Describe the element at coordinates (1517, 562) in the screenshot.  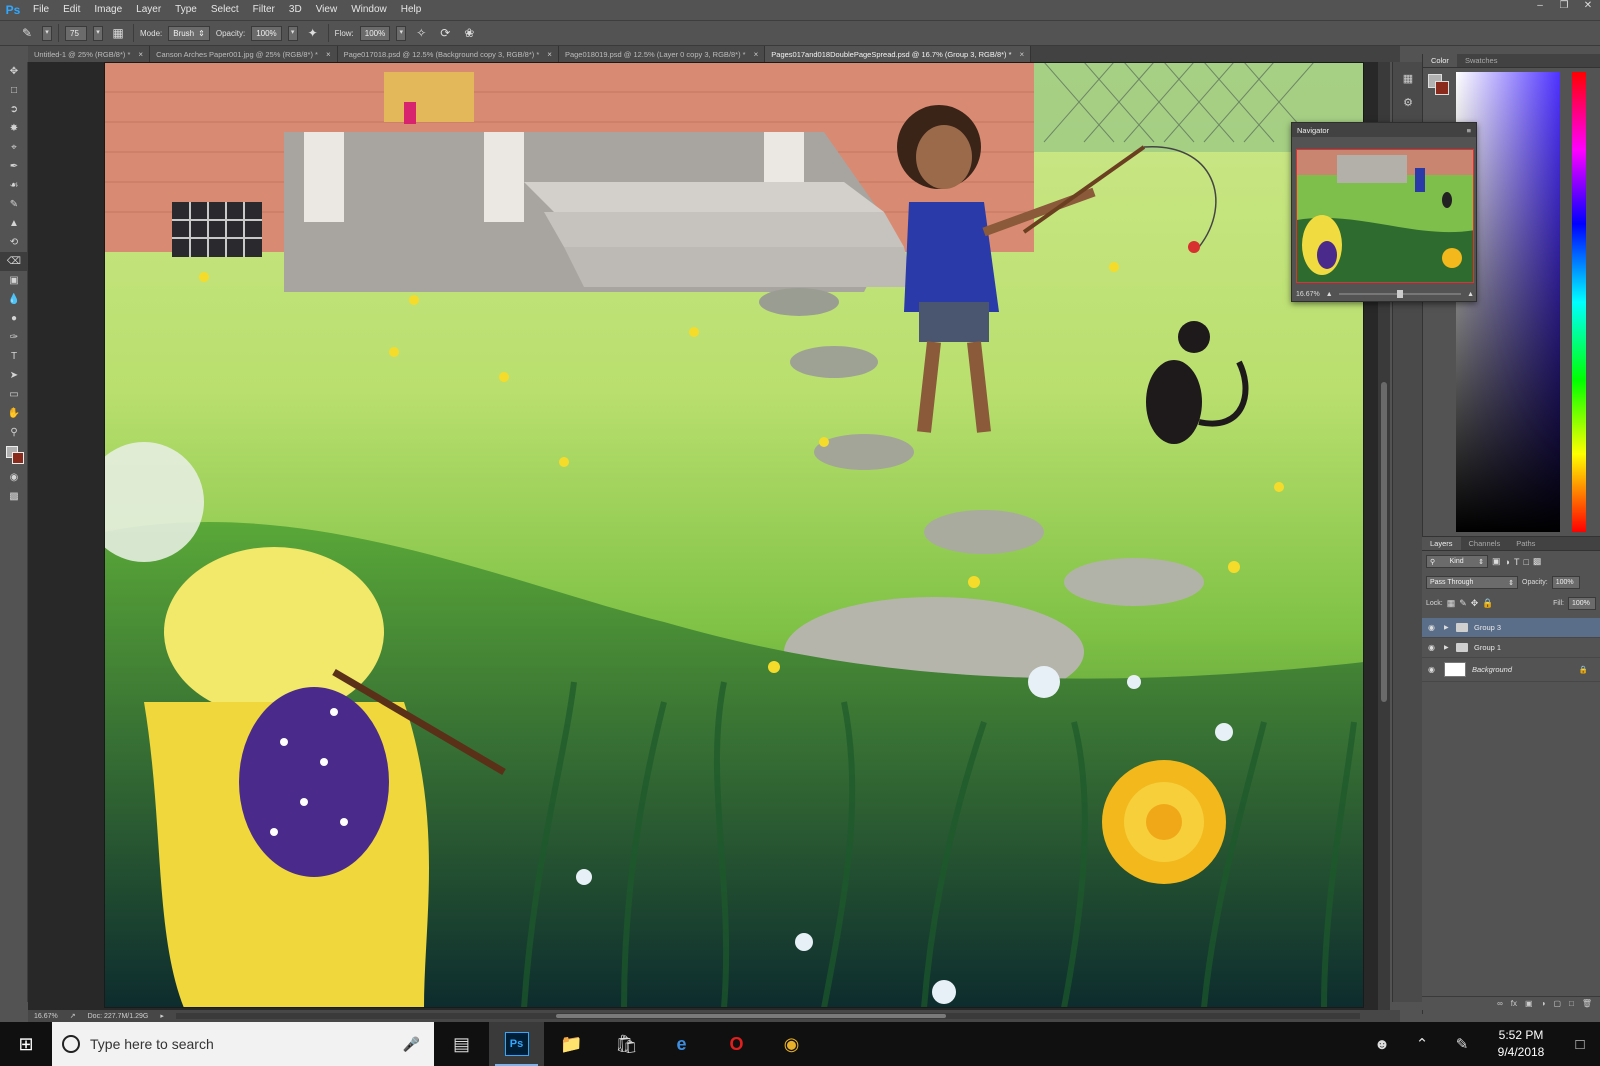
I see `filter-type-icon: T` at that location.